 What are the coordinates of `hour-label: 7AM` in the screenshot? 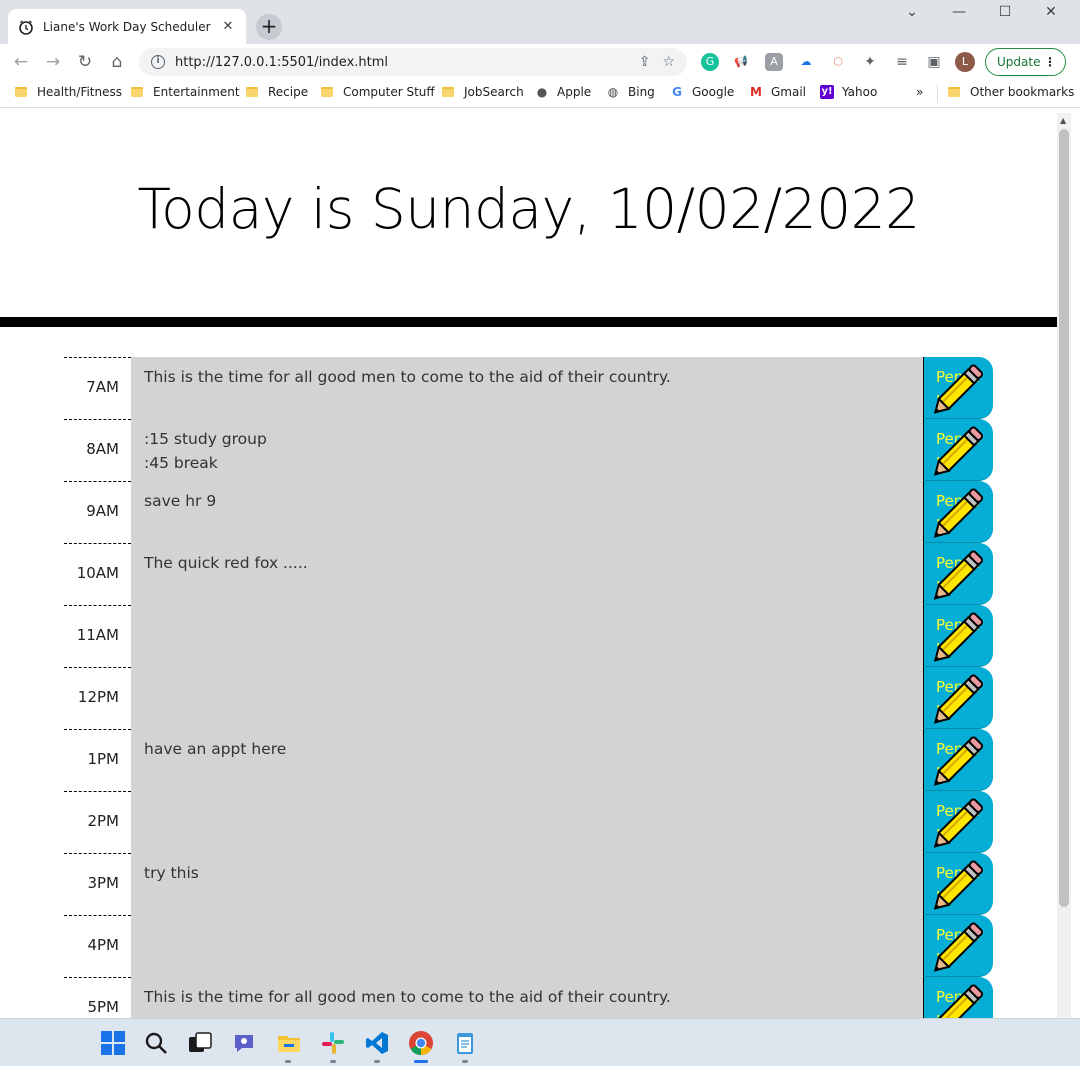 It's located at (97, 388).